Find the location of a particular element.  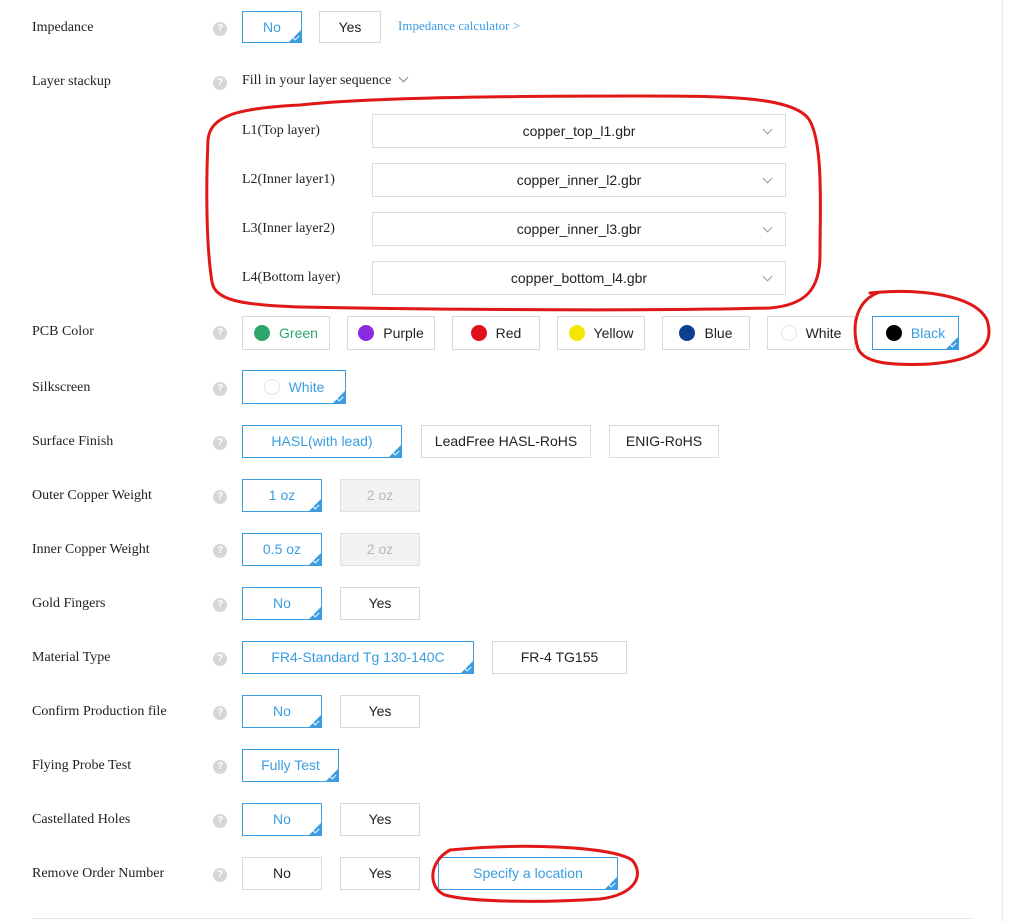

impedance-calculator-link: Impedance calculator > is located at coordinates (459, 26).